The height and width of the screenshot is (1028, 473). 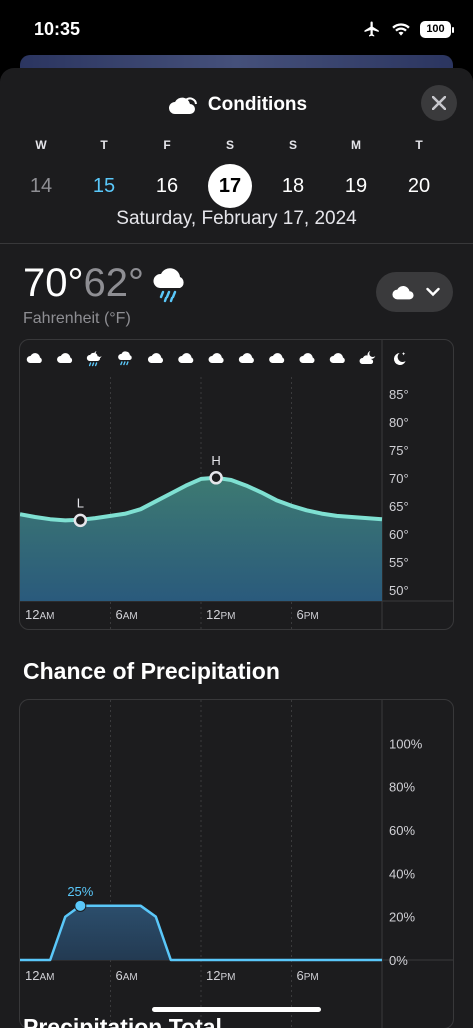 I want to click on close-button, so click(x=439, y=103).